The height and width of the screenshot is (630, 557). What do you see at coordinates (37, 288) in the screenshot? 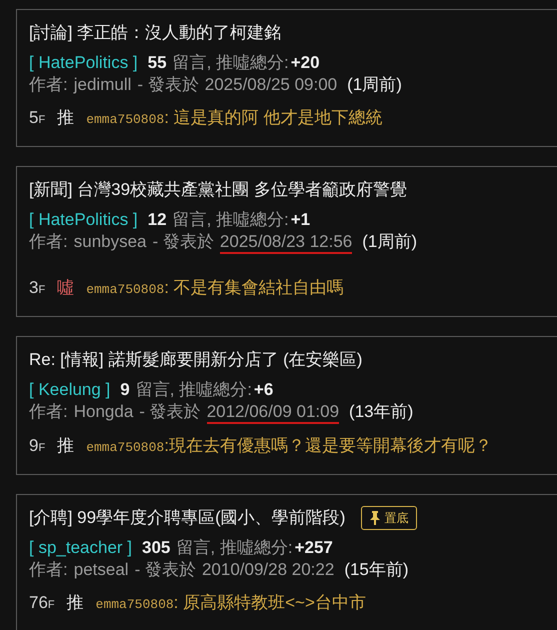
I see `floor-number: 3F` at bounding box center [37, 288].